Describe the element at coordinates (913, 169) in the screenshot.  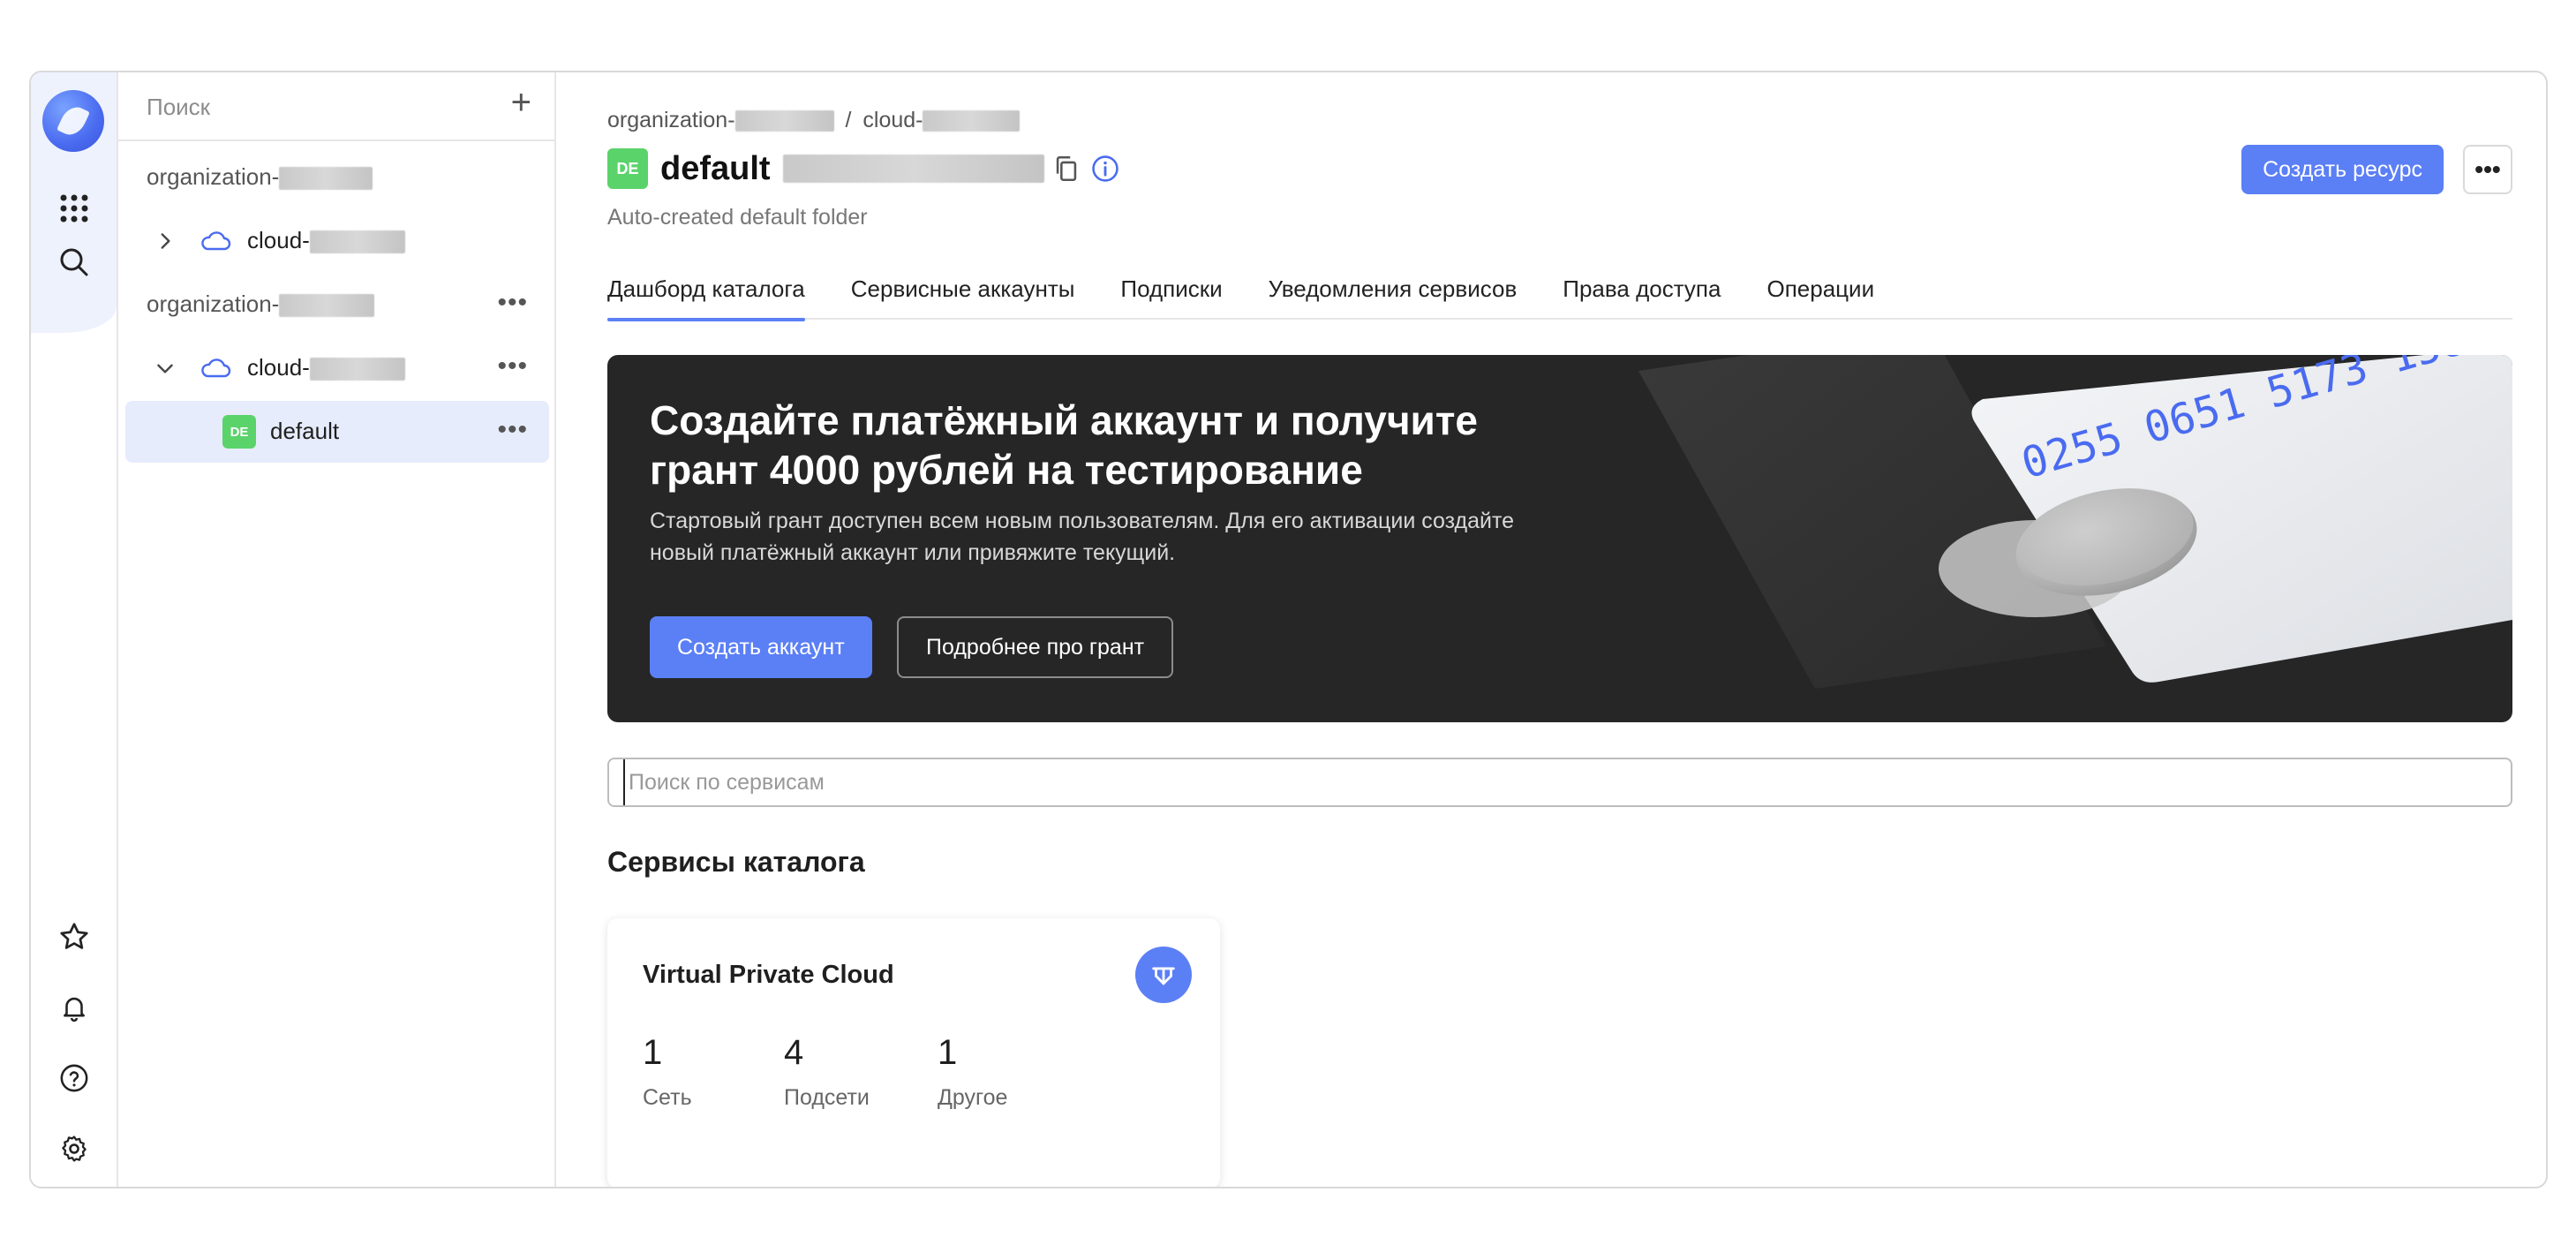
I see `folder-id-hidden` at that location.